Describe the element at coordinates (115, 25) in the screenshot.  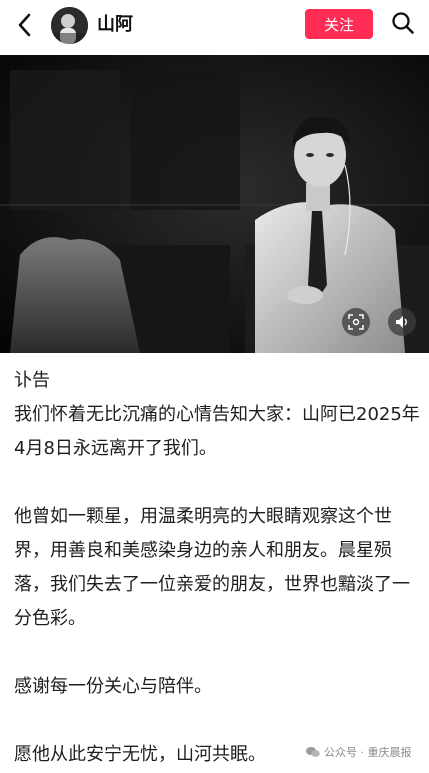
I see `username: 山阿` at that location.